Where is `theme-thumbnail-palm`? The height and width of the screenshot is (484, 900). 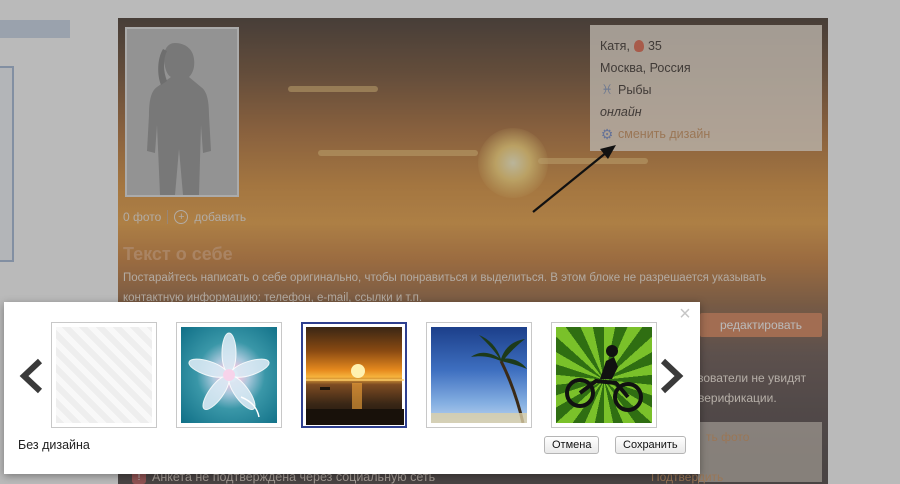 theme-thumbnail-palm is located at coordinates (479, 375).